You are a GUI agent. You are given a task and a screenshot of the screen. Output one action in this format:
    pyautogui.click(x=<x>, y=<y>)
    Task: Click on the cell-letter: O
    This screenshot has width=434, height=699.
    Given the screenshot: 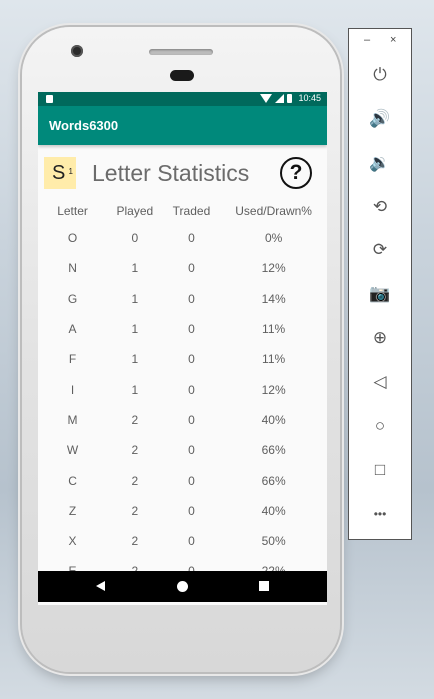 What is the action you would take?
    pyautogui.click(x=72, y=238)
    